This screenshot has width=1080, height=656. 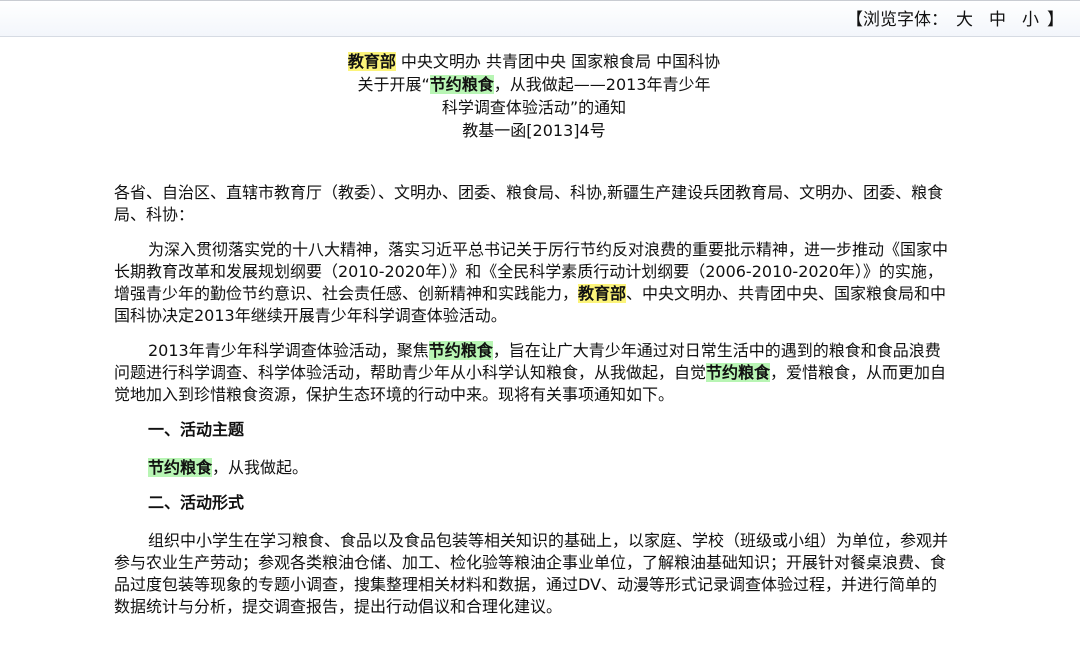 What do you see at coordinates (997, 20) in the screenshot?
I see `font-size-medium-link: 中` at bounding box center [997, 20].